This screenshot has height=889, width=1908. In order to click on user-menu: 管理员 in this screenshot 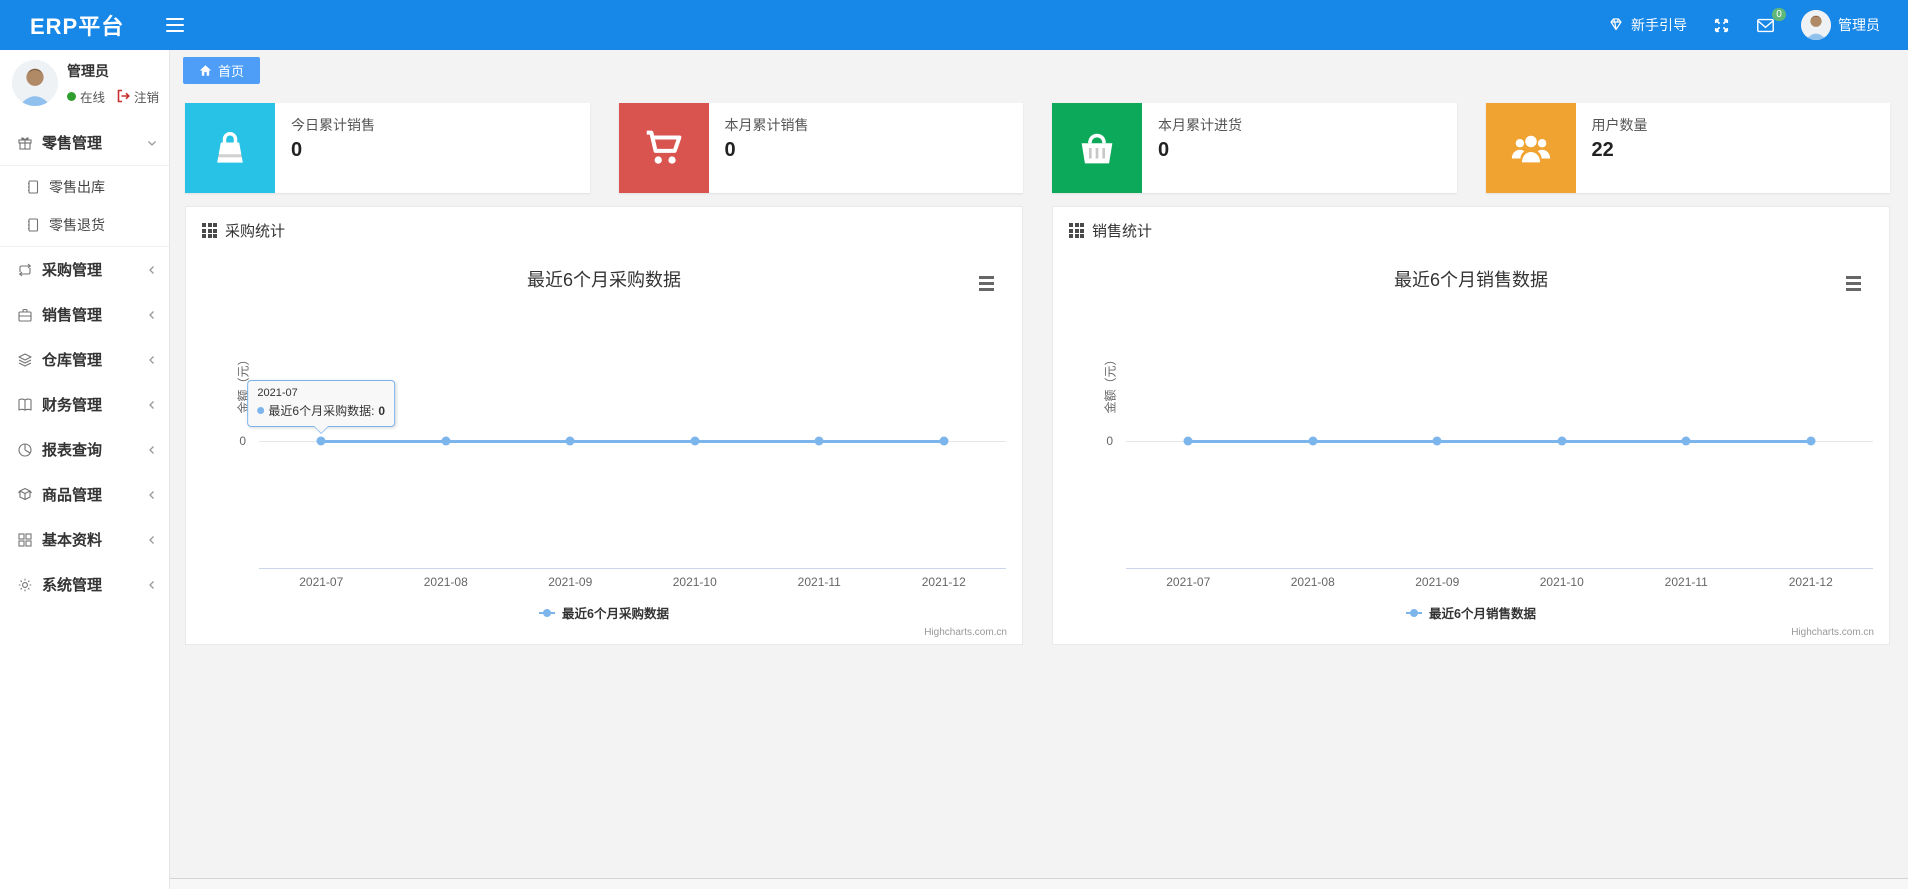, I will do `click(1840, 25)`.